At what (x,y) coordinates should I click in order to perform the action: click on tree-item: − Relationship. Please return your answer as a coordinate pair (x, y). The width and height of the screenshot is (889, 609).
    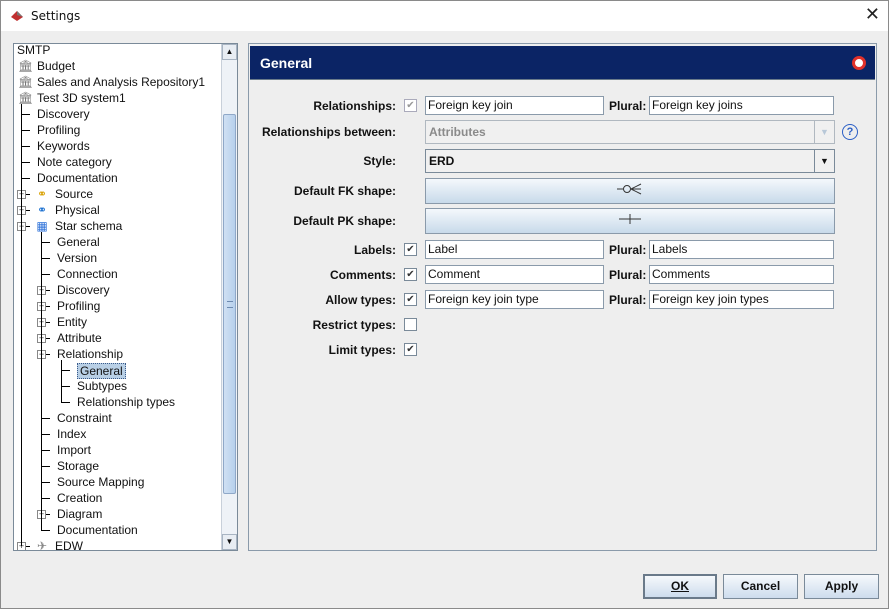
    Looking at the image, I should click on (118, 354).